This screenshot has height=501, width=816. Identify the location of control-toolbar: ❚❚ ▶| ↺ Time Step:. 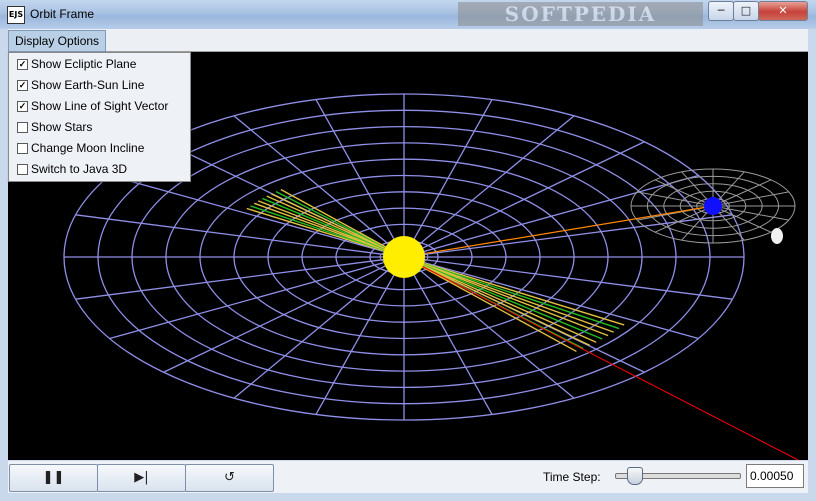
(408, 477).